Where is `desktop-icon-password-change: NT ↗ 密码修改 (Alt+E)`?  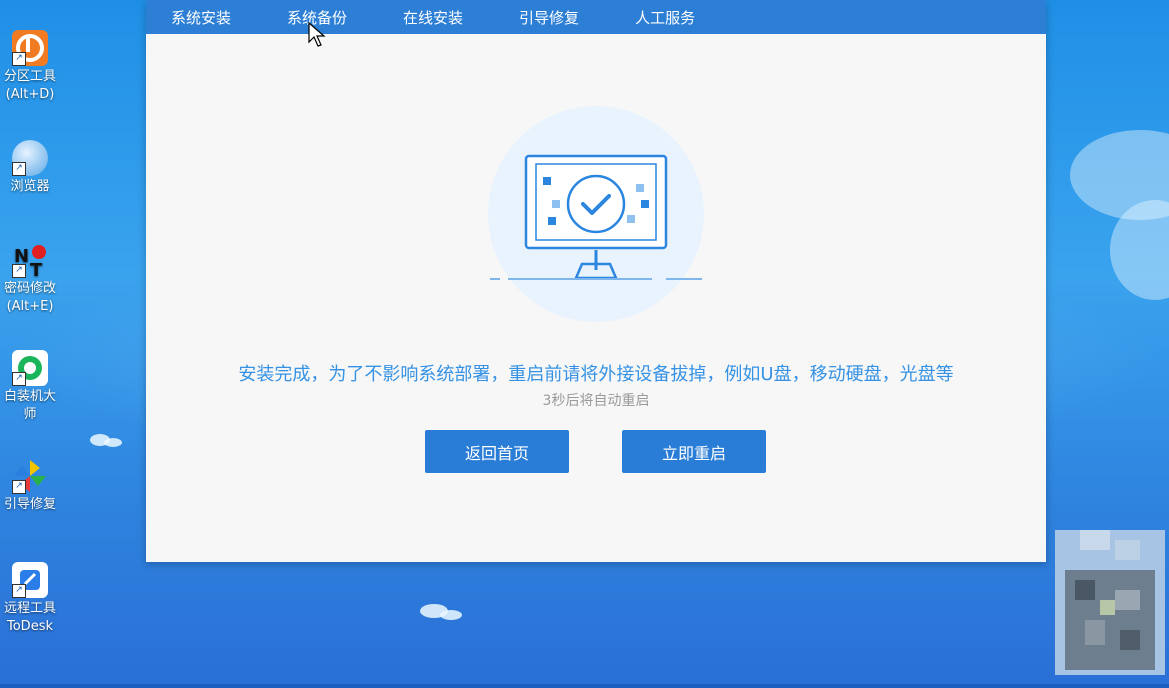
desktop-icon-password-change: NT ↗ 密码修改 (Alt+E) is located at coordinates (30, 279).